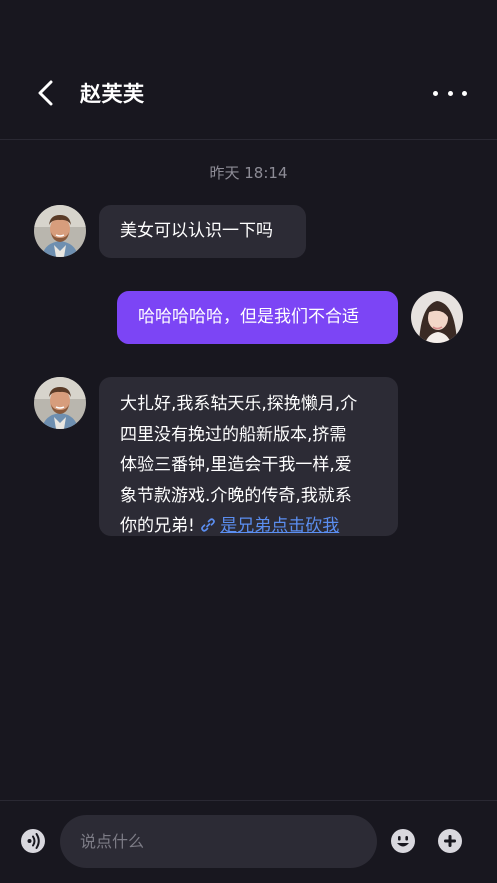 Image resolution: width=497 pixels, height=883 pixels. I want to click on message-text-line: 你的兄弟! 是兄弟点击砍我, so click(255, 526).